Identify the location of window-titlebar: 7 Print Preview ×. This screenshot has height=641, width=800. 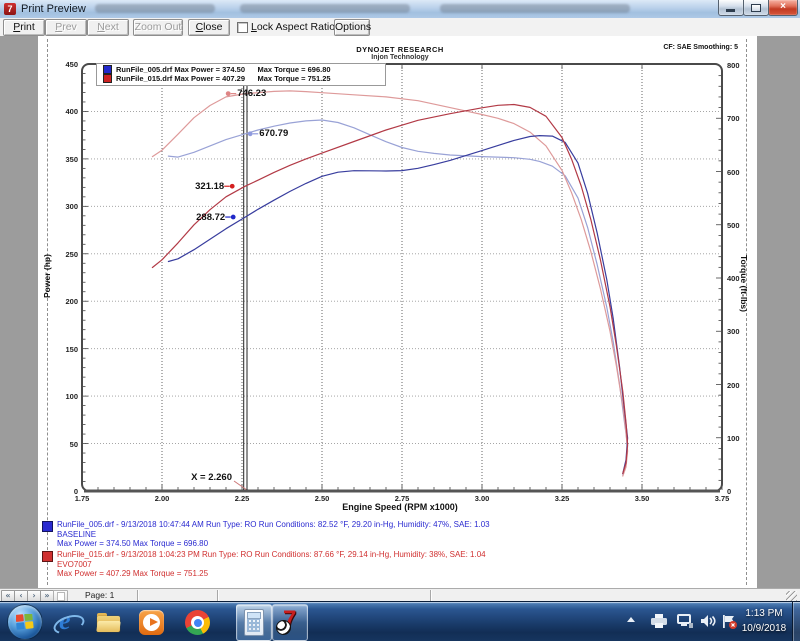
(400, 9).